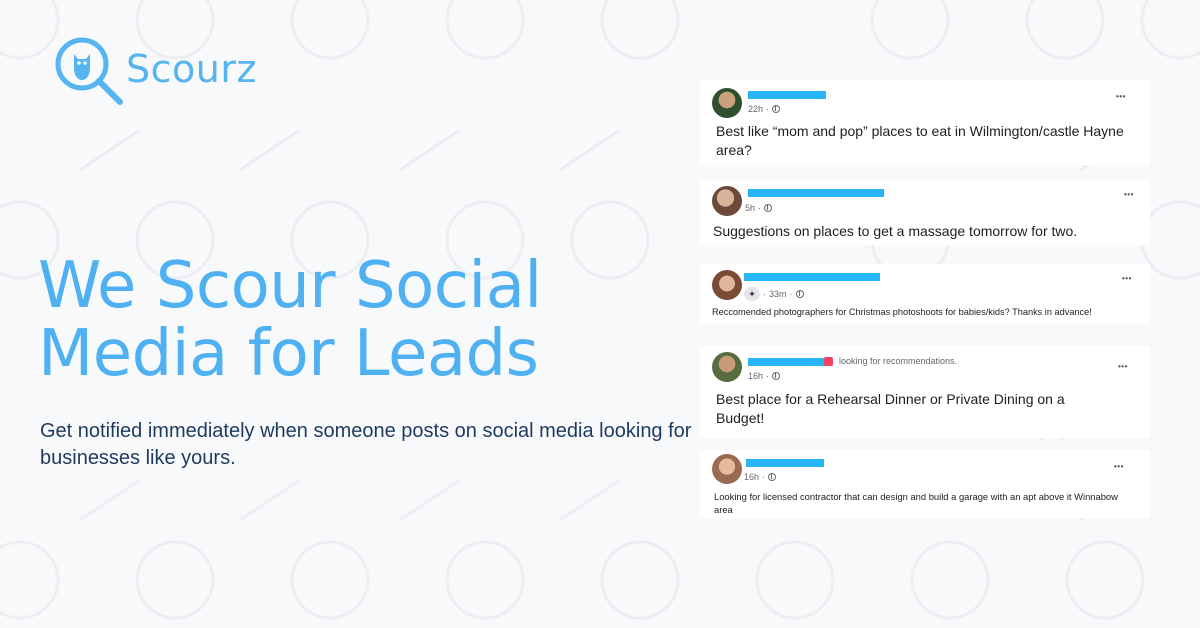  Describe the element at coordinates (750, 208) in the screenshot. I see `post-time: 5h` at that location.